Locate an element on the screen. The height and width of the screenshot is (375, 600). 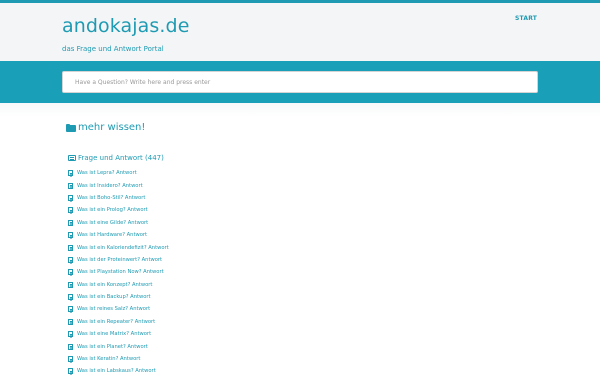
article-link: Was ist ein Repeater? Antwort is located at coordinates (116, 322).